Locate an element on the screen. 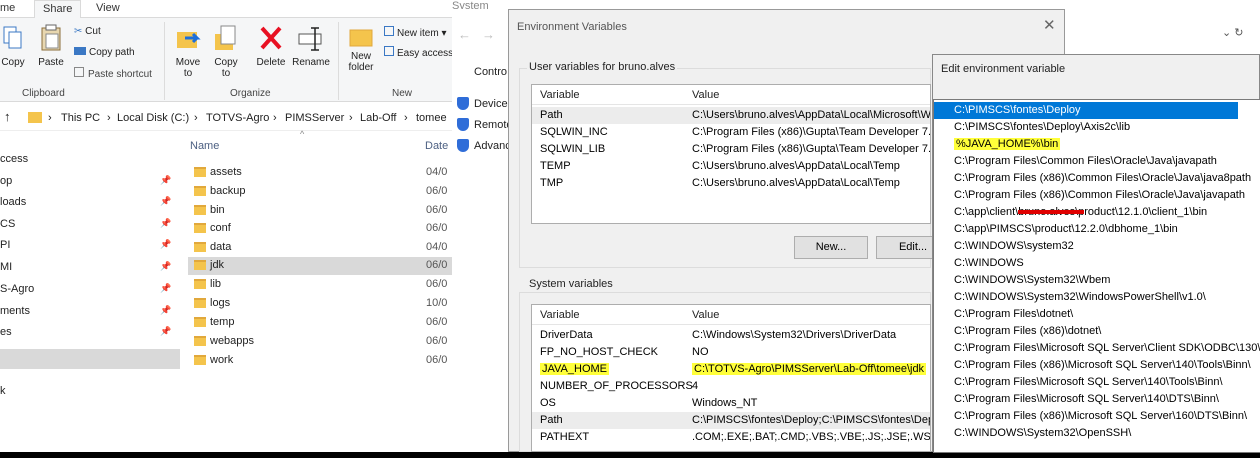 The image size is (1260, 458). nav-item-desktop: op is located at coordinates (6, 181).